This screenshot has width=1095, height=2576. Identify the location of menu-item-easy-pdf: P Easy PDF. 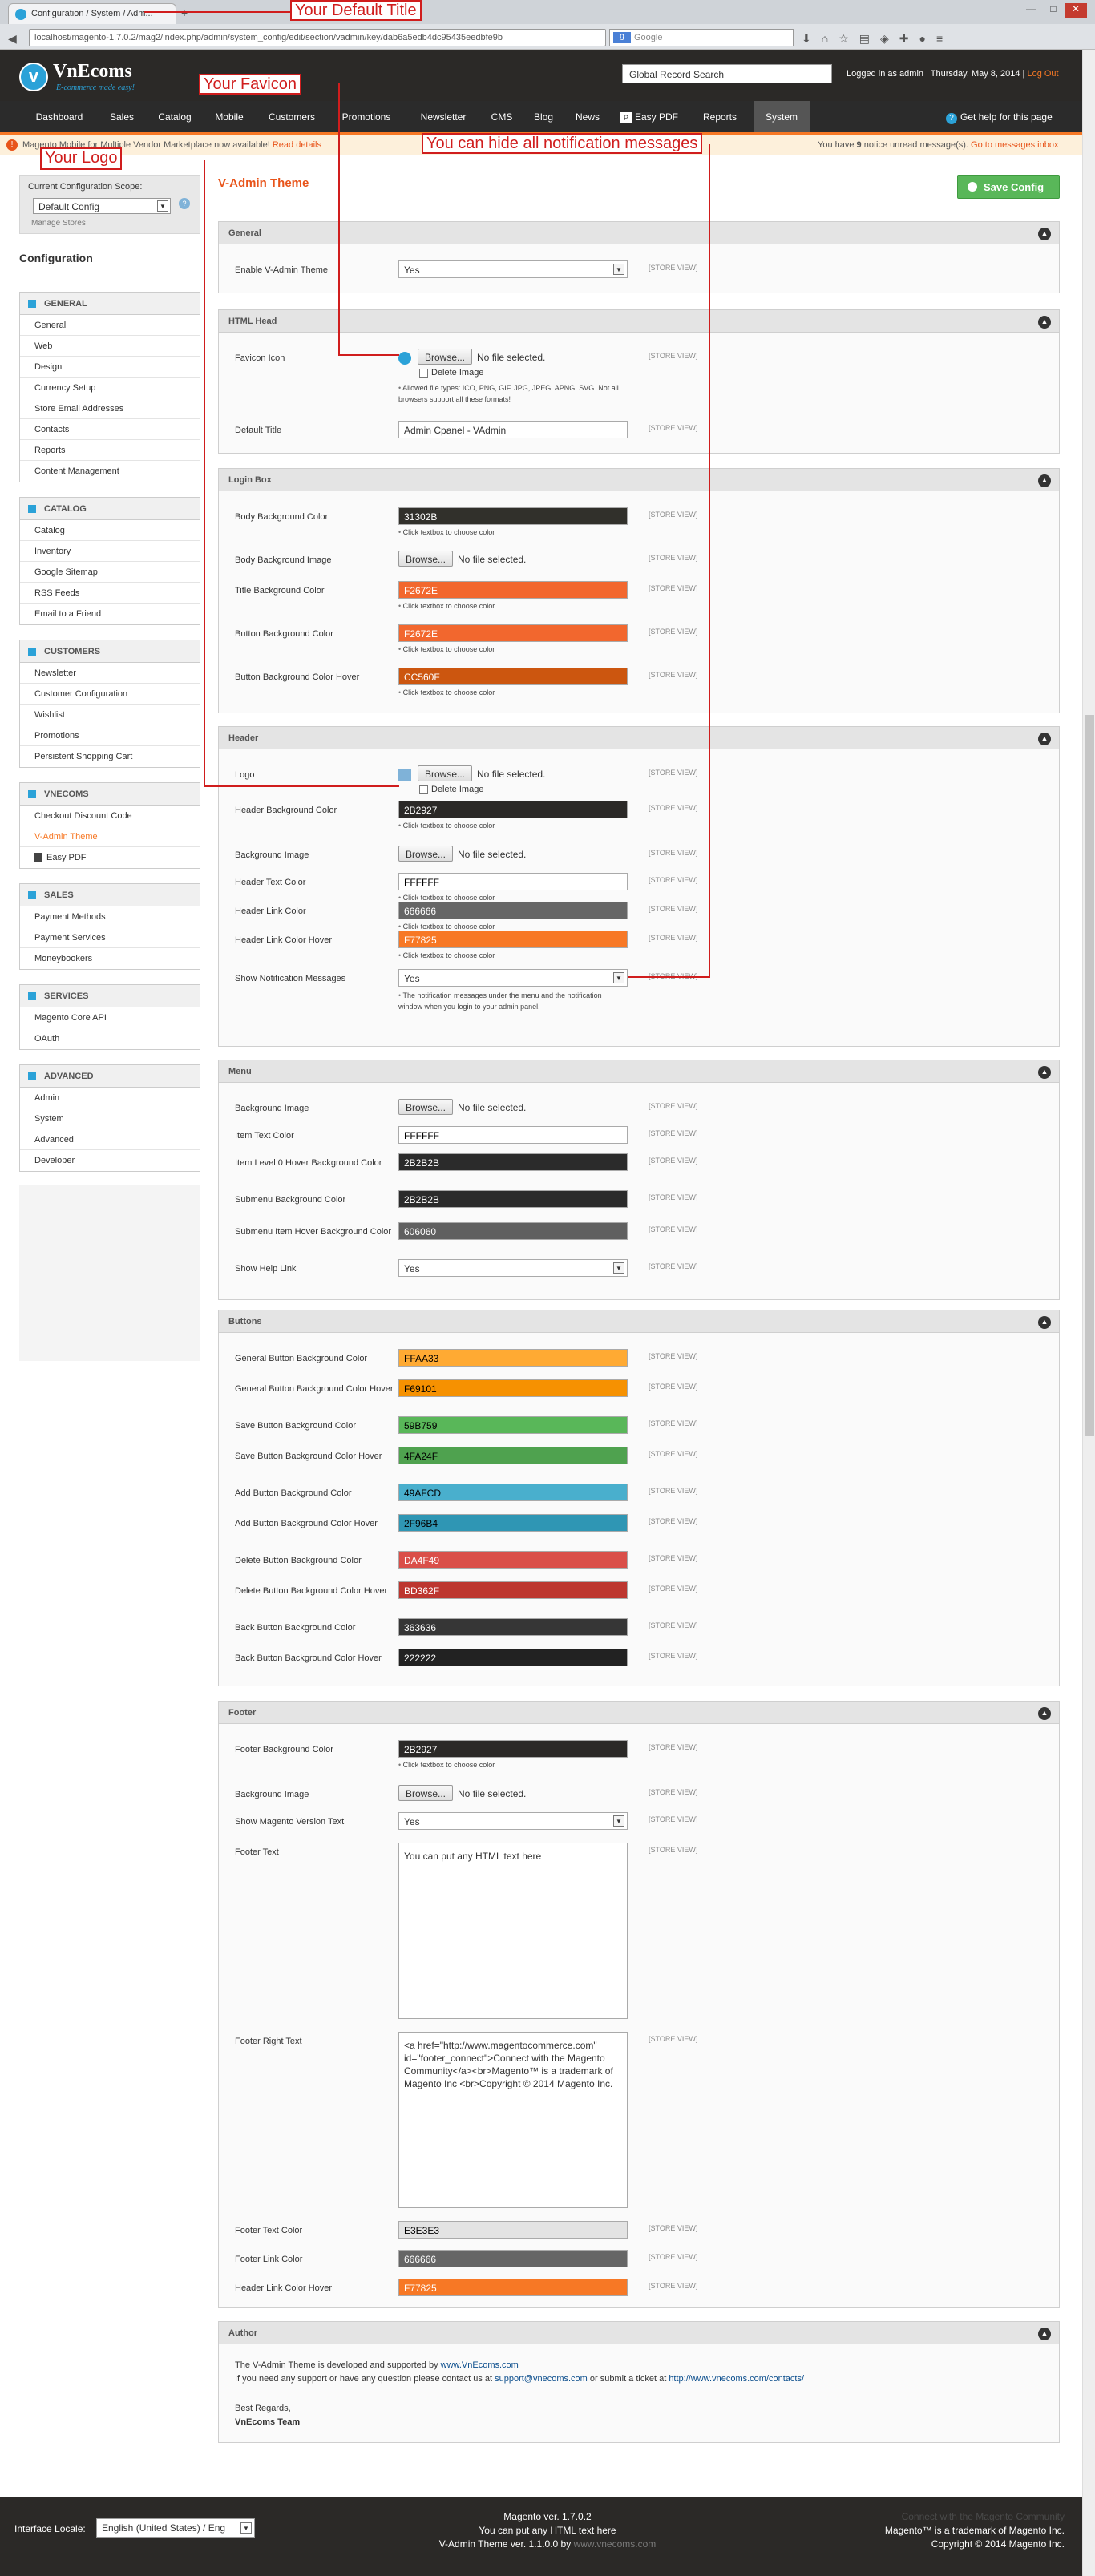
(649, 117).